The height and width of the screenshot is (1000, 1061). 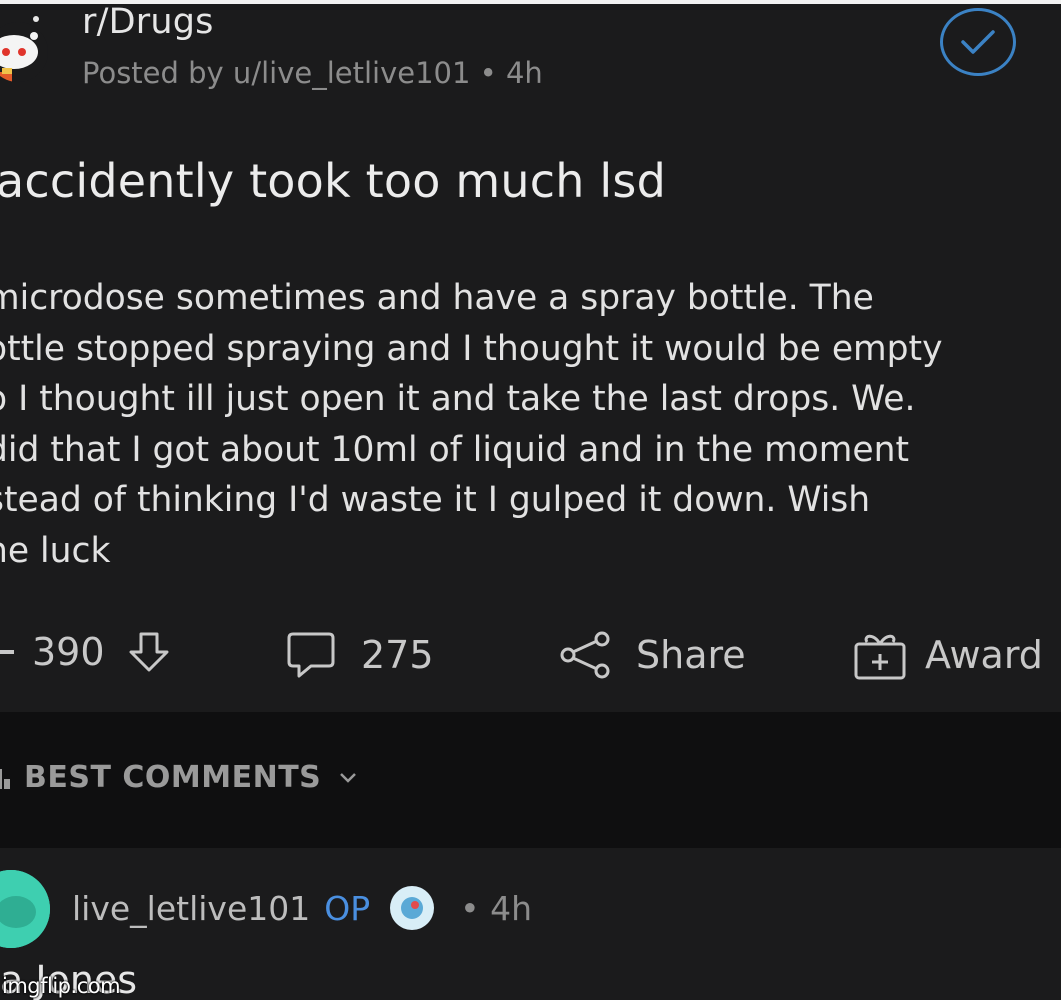 What do you see at coordinates (36, 19) in the screenshot?
I see `online-dot-icon` at bounding box center [36, 19].